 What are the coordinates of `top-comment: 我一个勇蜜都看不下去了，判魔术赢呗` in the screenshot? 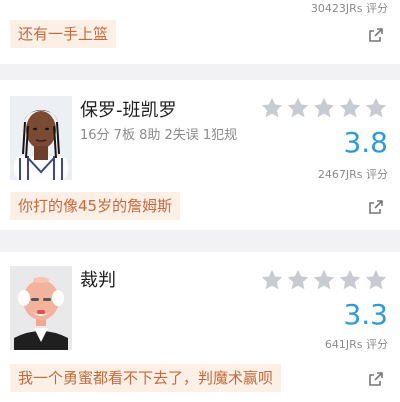 It's located at (146, 378).